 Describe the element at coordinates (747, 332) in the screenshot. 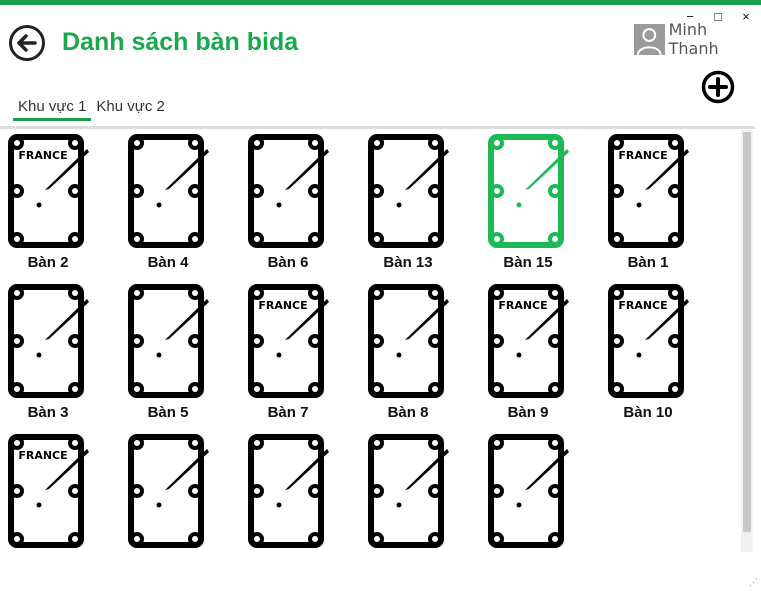

I see `scroll-thumb` at that location.